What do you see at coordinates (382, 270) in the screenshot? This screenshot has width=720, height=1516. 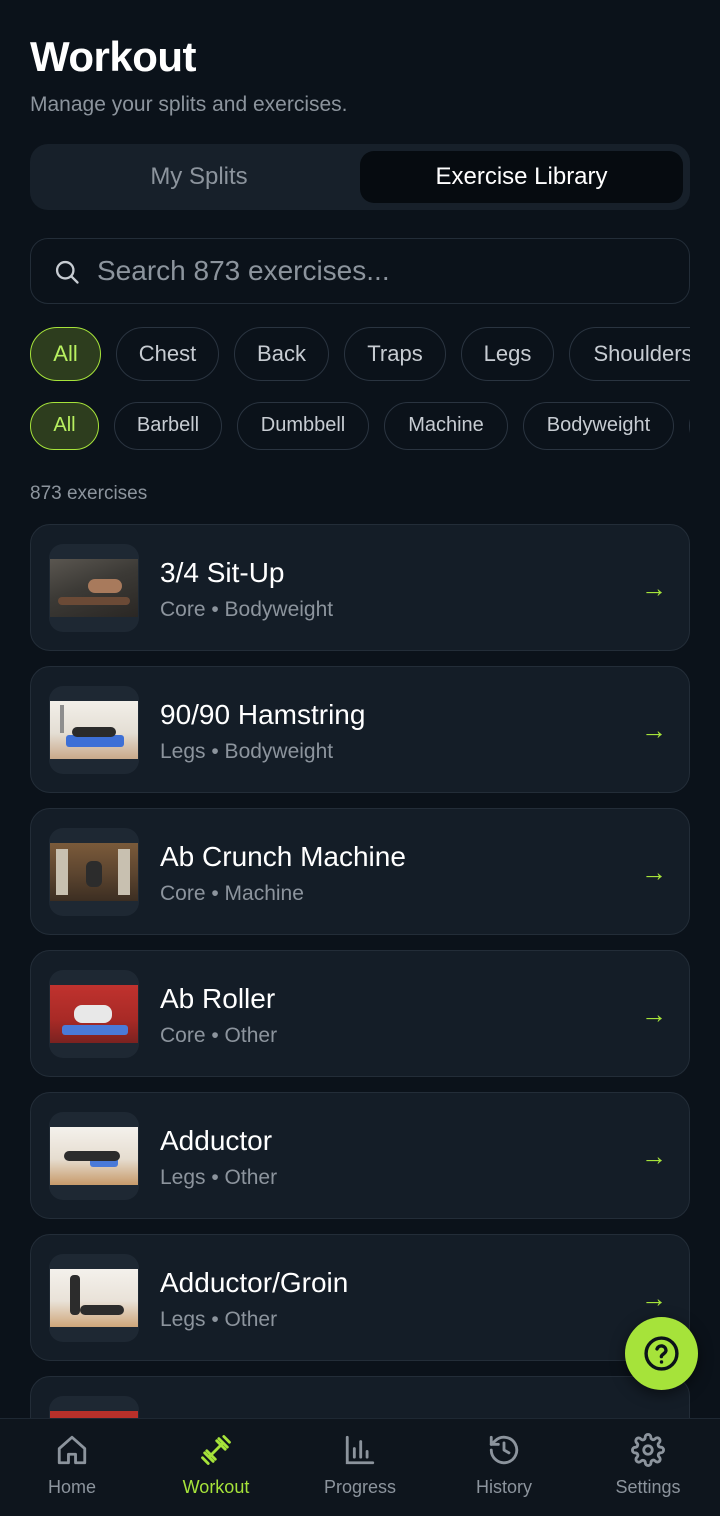 I see `search-input` at bounding box center [382, 270].